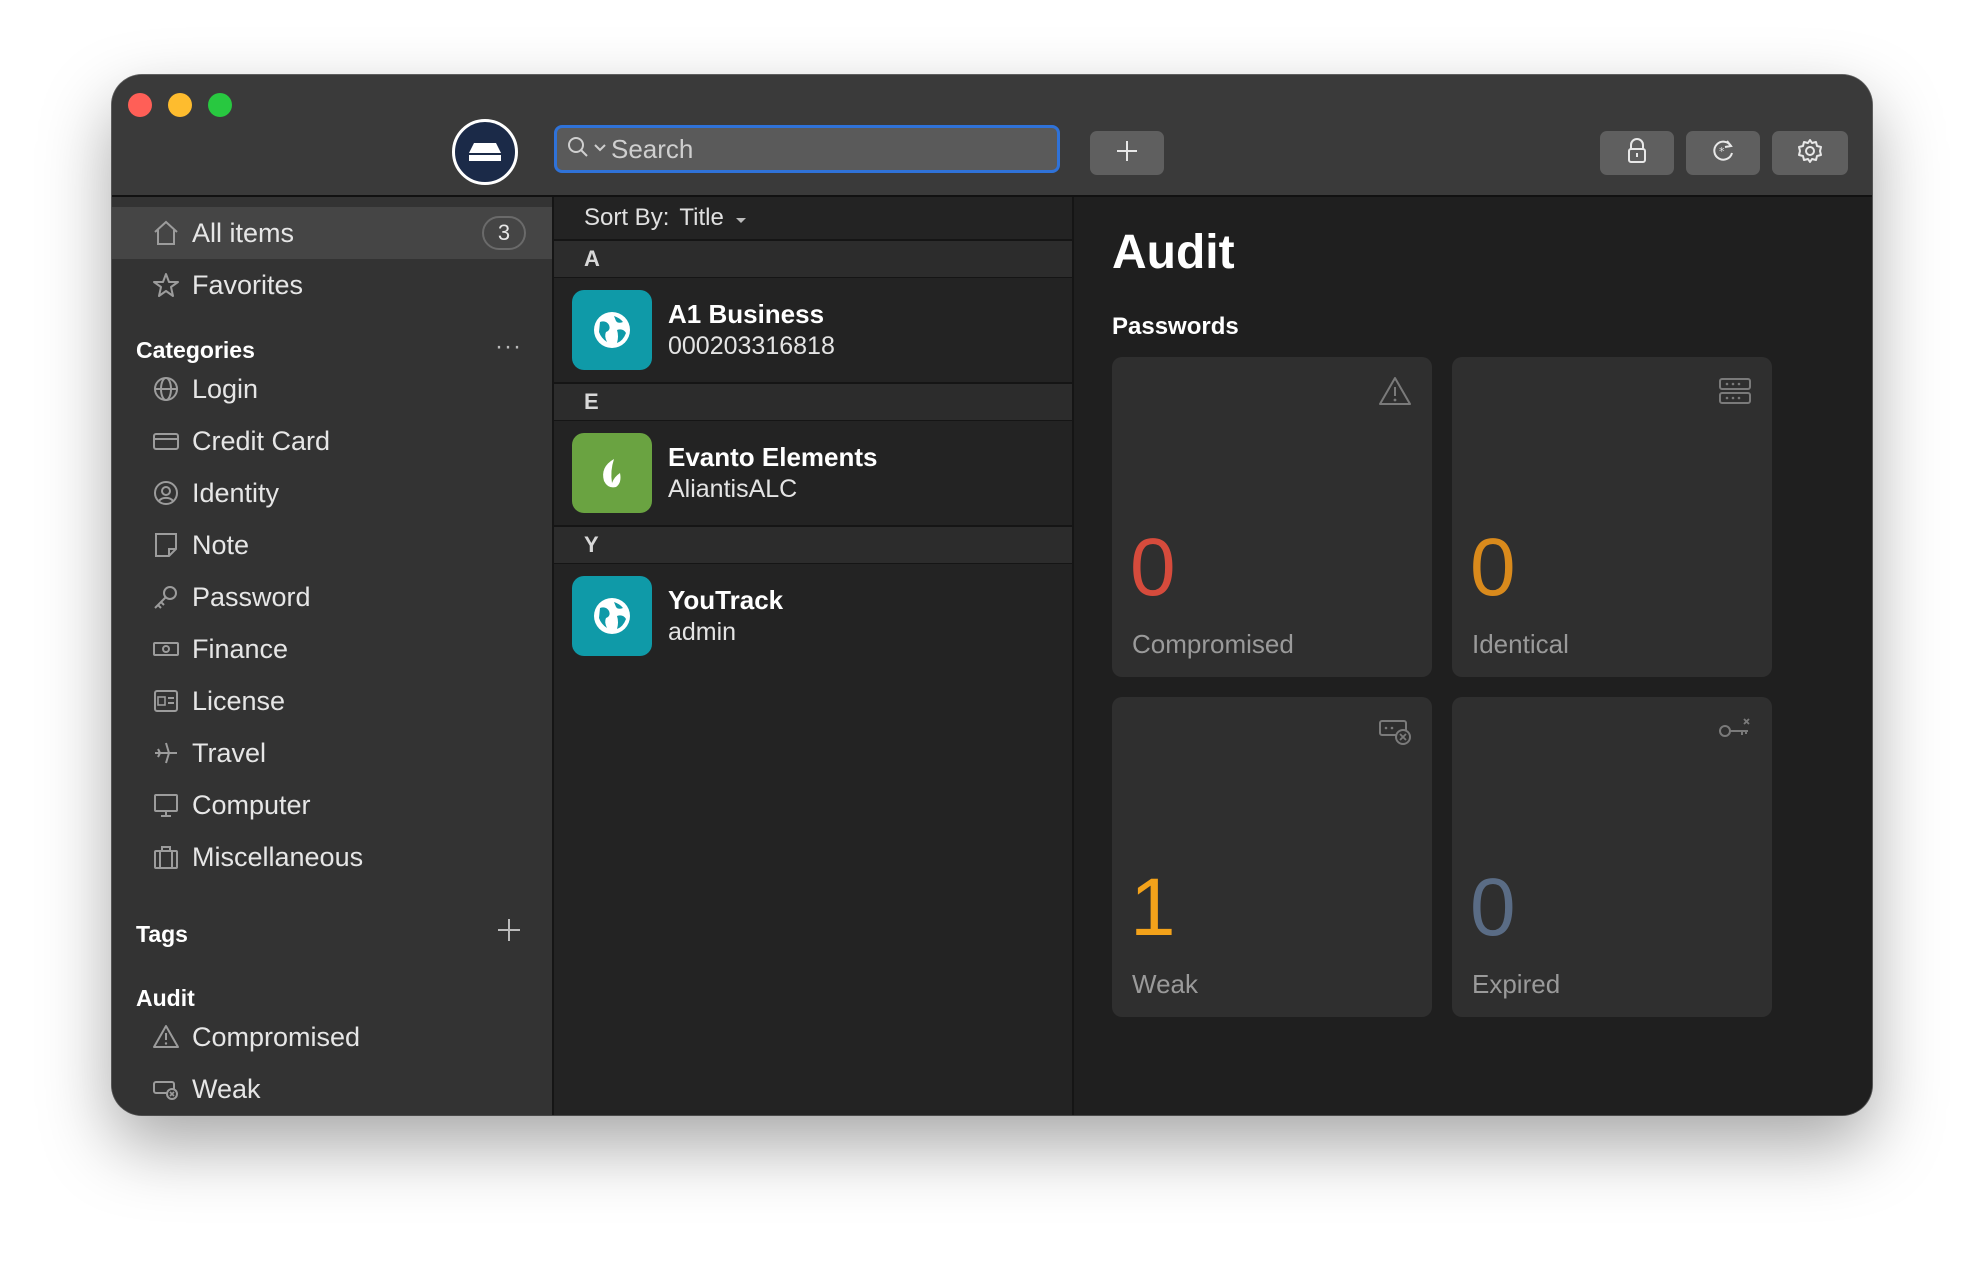 The height and width of the screenshot is (1264, 1984). Describe the element at coordinates (1493, 567) in the screenshot. I see `identical-count: 0` at that location.